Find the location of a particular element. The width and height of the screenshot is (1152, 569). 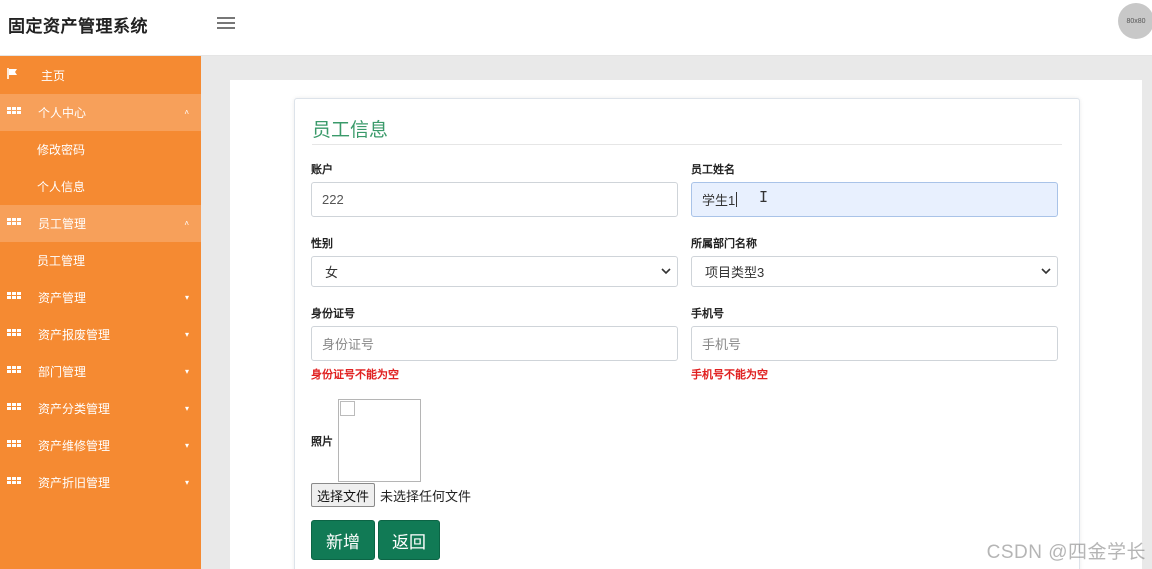

phone-placeholder: 手机号 is located at coordinates (722, 344).